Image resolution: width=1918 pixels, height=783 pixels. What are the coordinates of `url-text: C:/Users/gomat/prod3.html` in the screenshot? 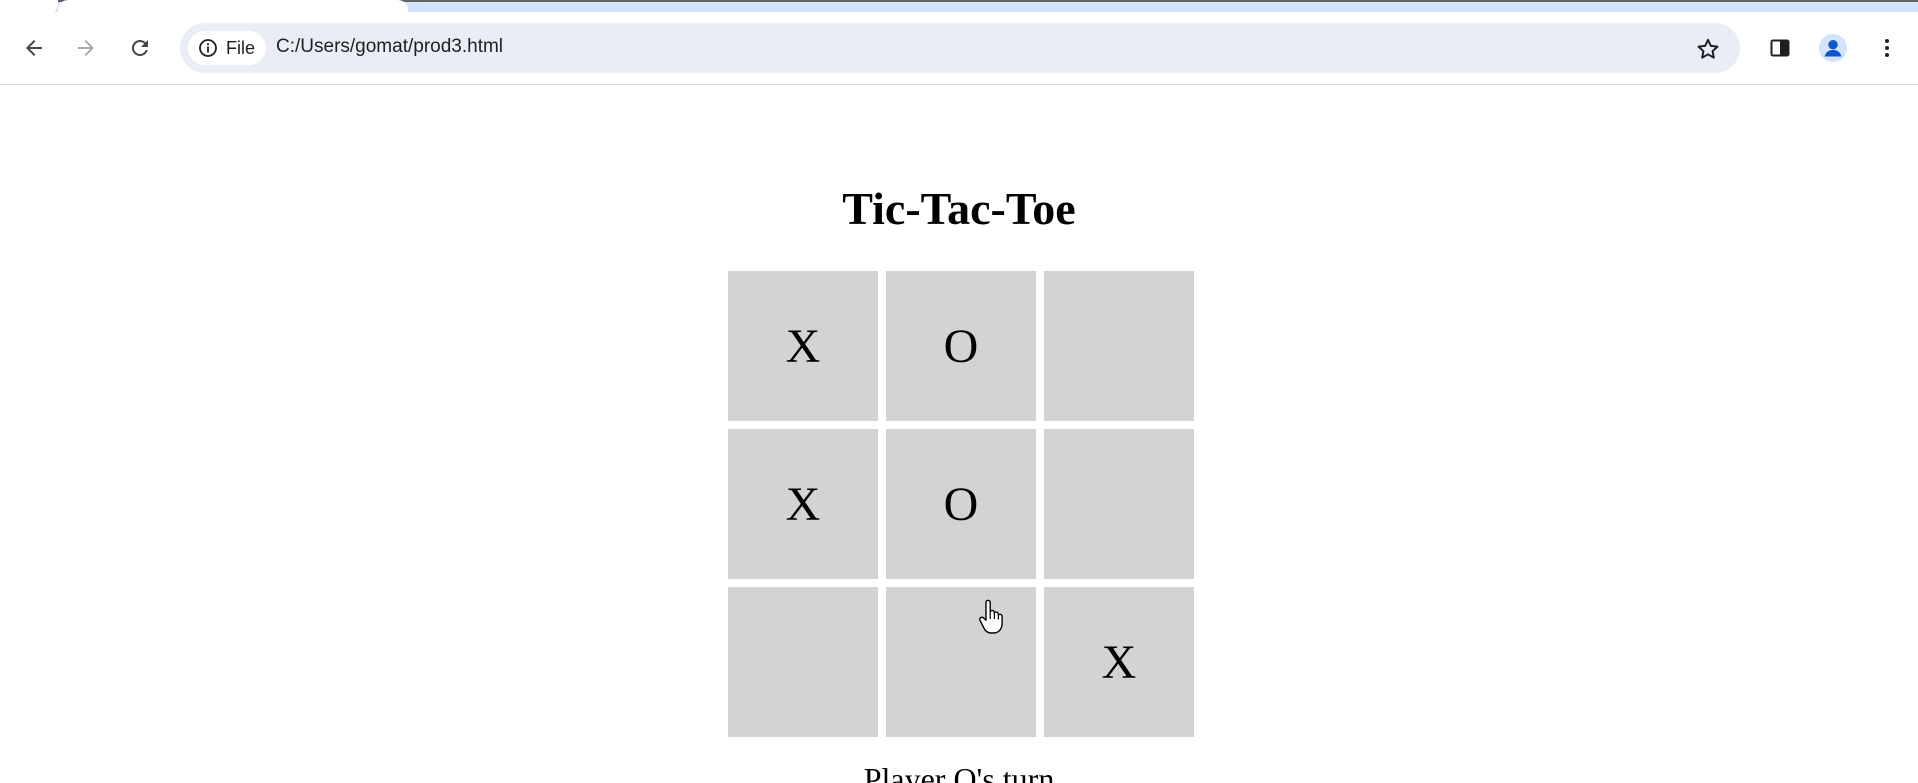 It's located at (389, 47).